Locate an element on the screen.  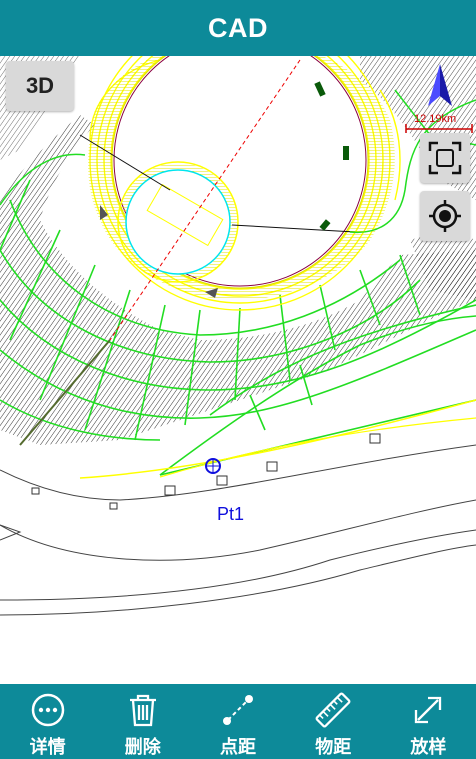
point-distance-icon is located at coordinates (238, 709).